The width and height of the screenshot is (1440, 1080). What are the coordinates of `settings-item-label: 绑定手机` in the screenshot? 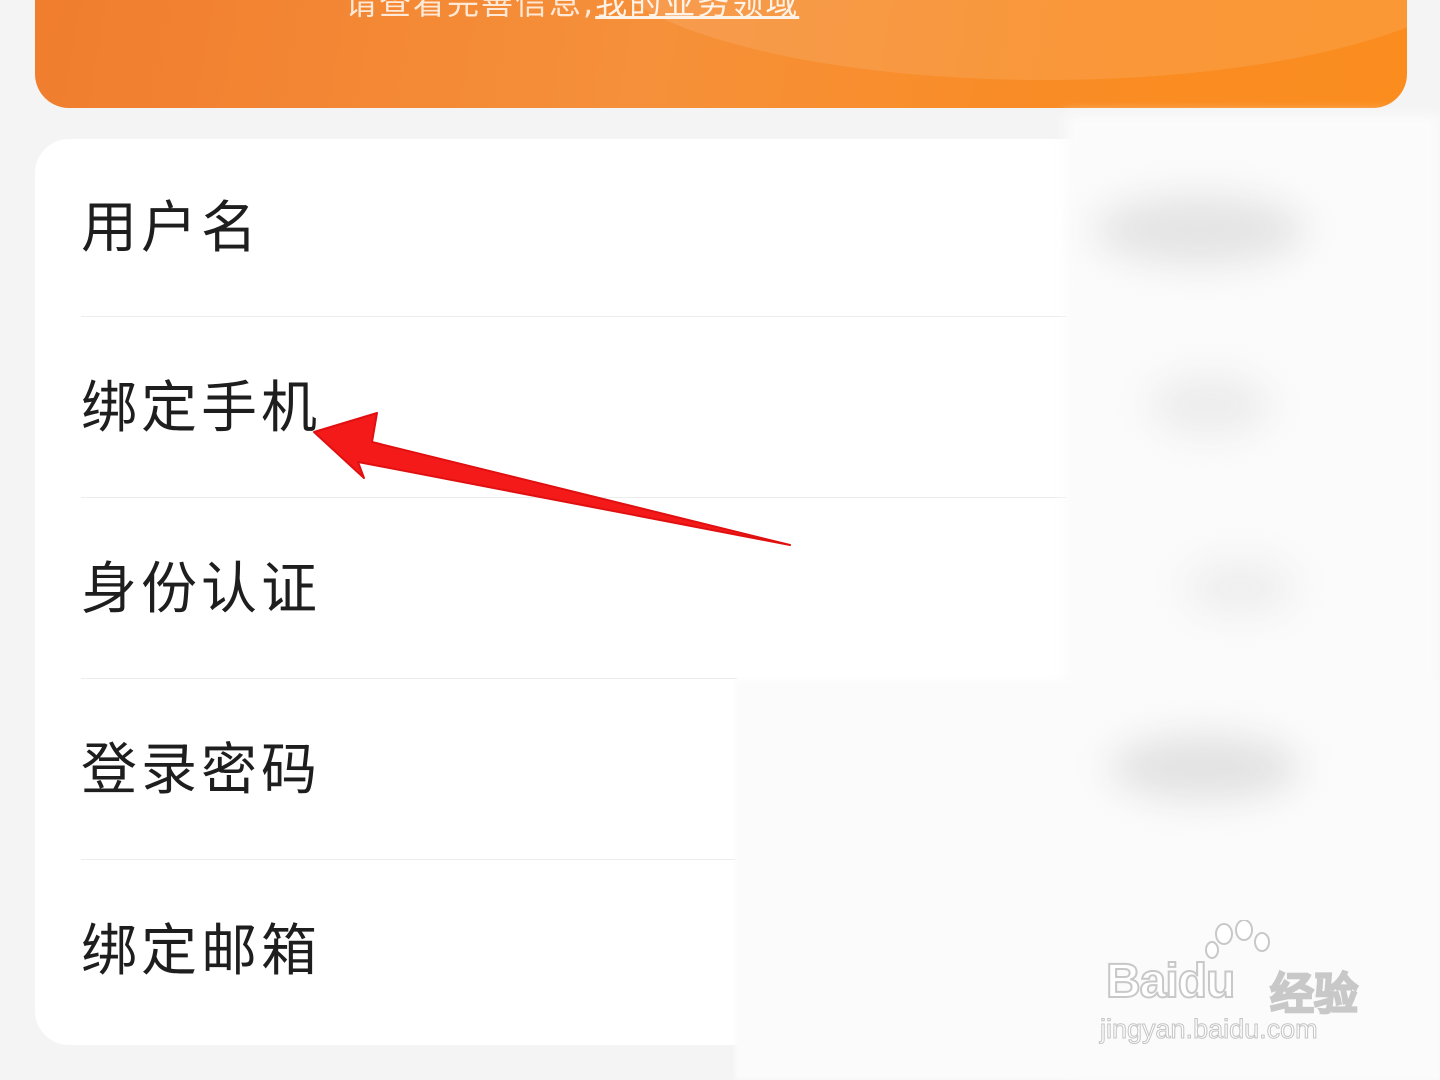 It's located at (201, 408).